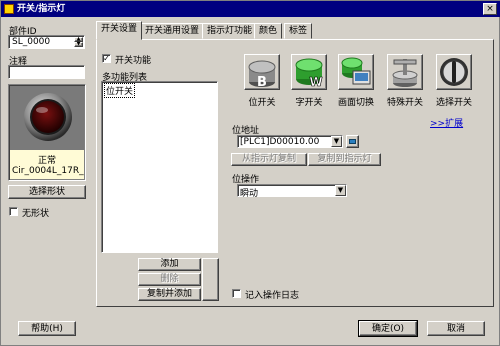 The height and width of the screenshot is (346, 500). I want to click on log-checkbox-label: 记入操作日志, so click(272, 296).